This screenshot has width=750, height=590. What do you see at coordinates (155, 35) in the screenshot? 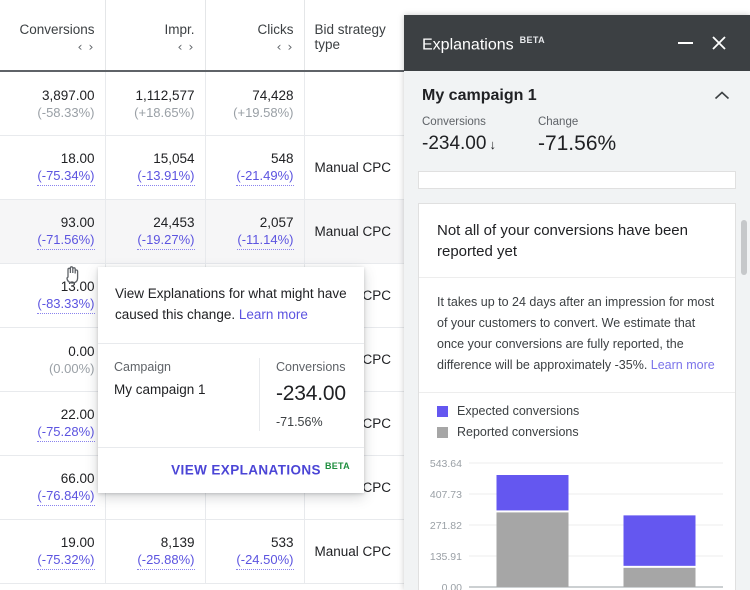
I see `column-header-impr: Impr. ‹ ›` at bounding box center [155, 35].